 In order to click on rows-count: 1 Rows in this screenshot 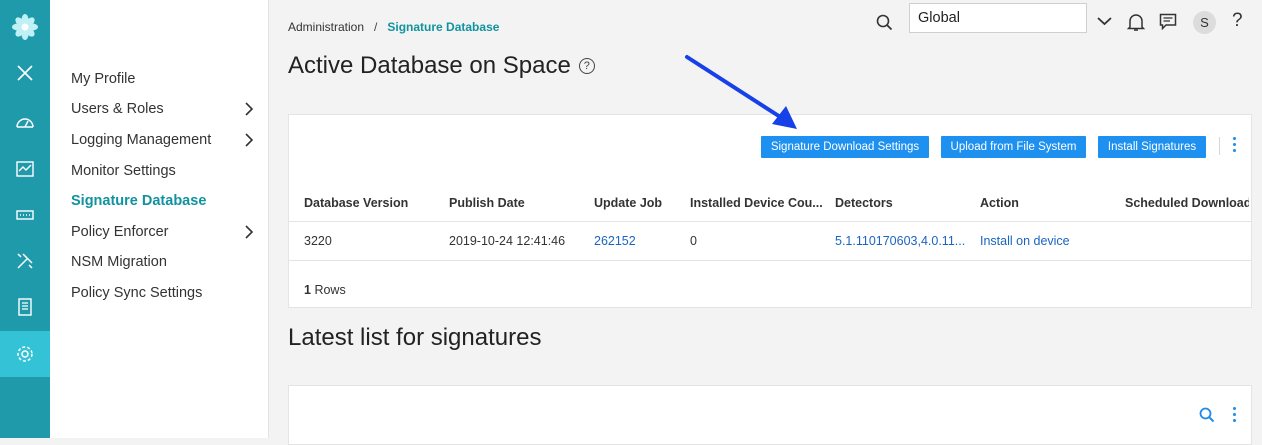, I will do `click(325, 290)`.